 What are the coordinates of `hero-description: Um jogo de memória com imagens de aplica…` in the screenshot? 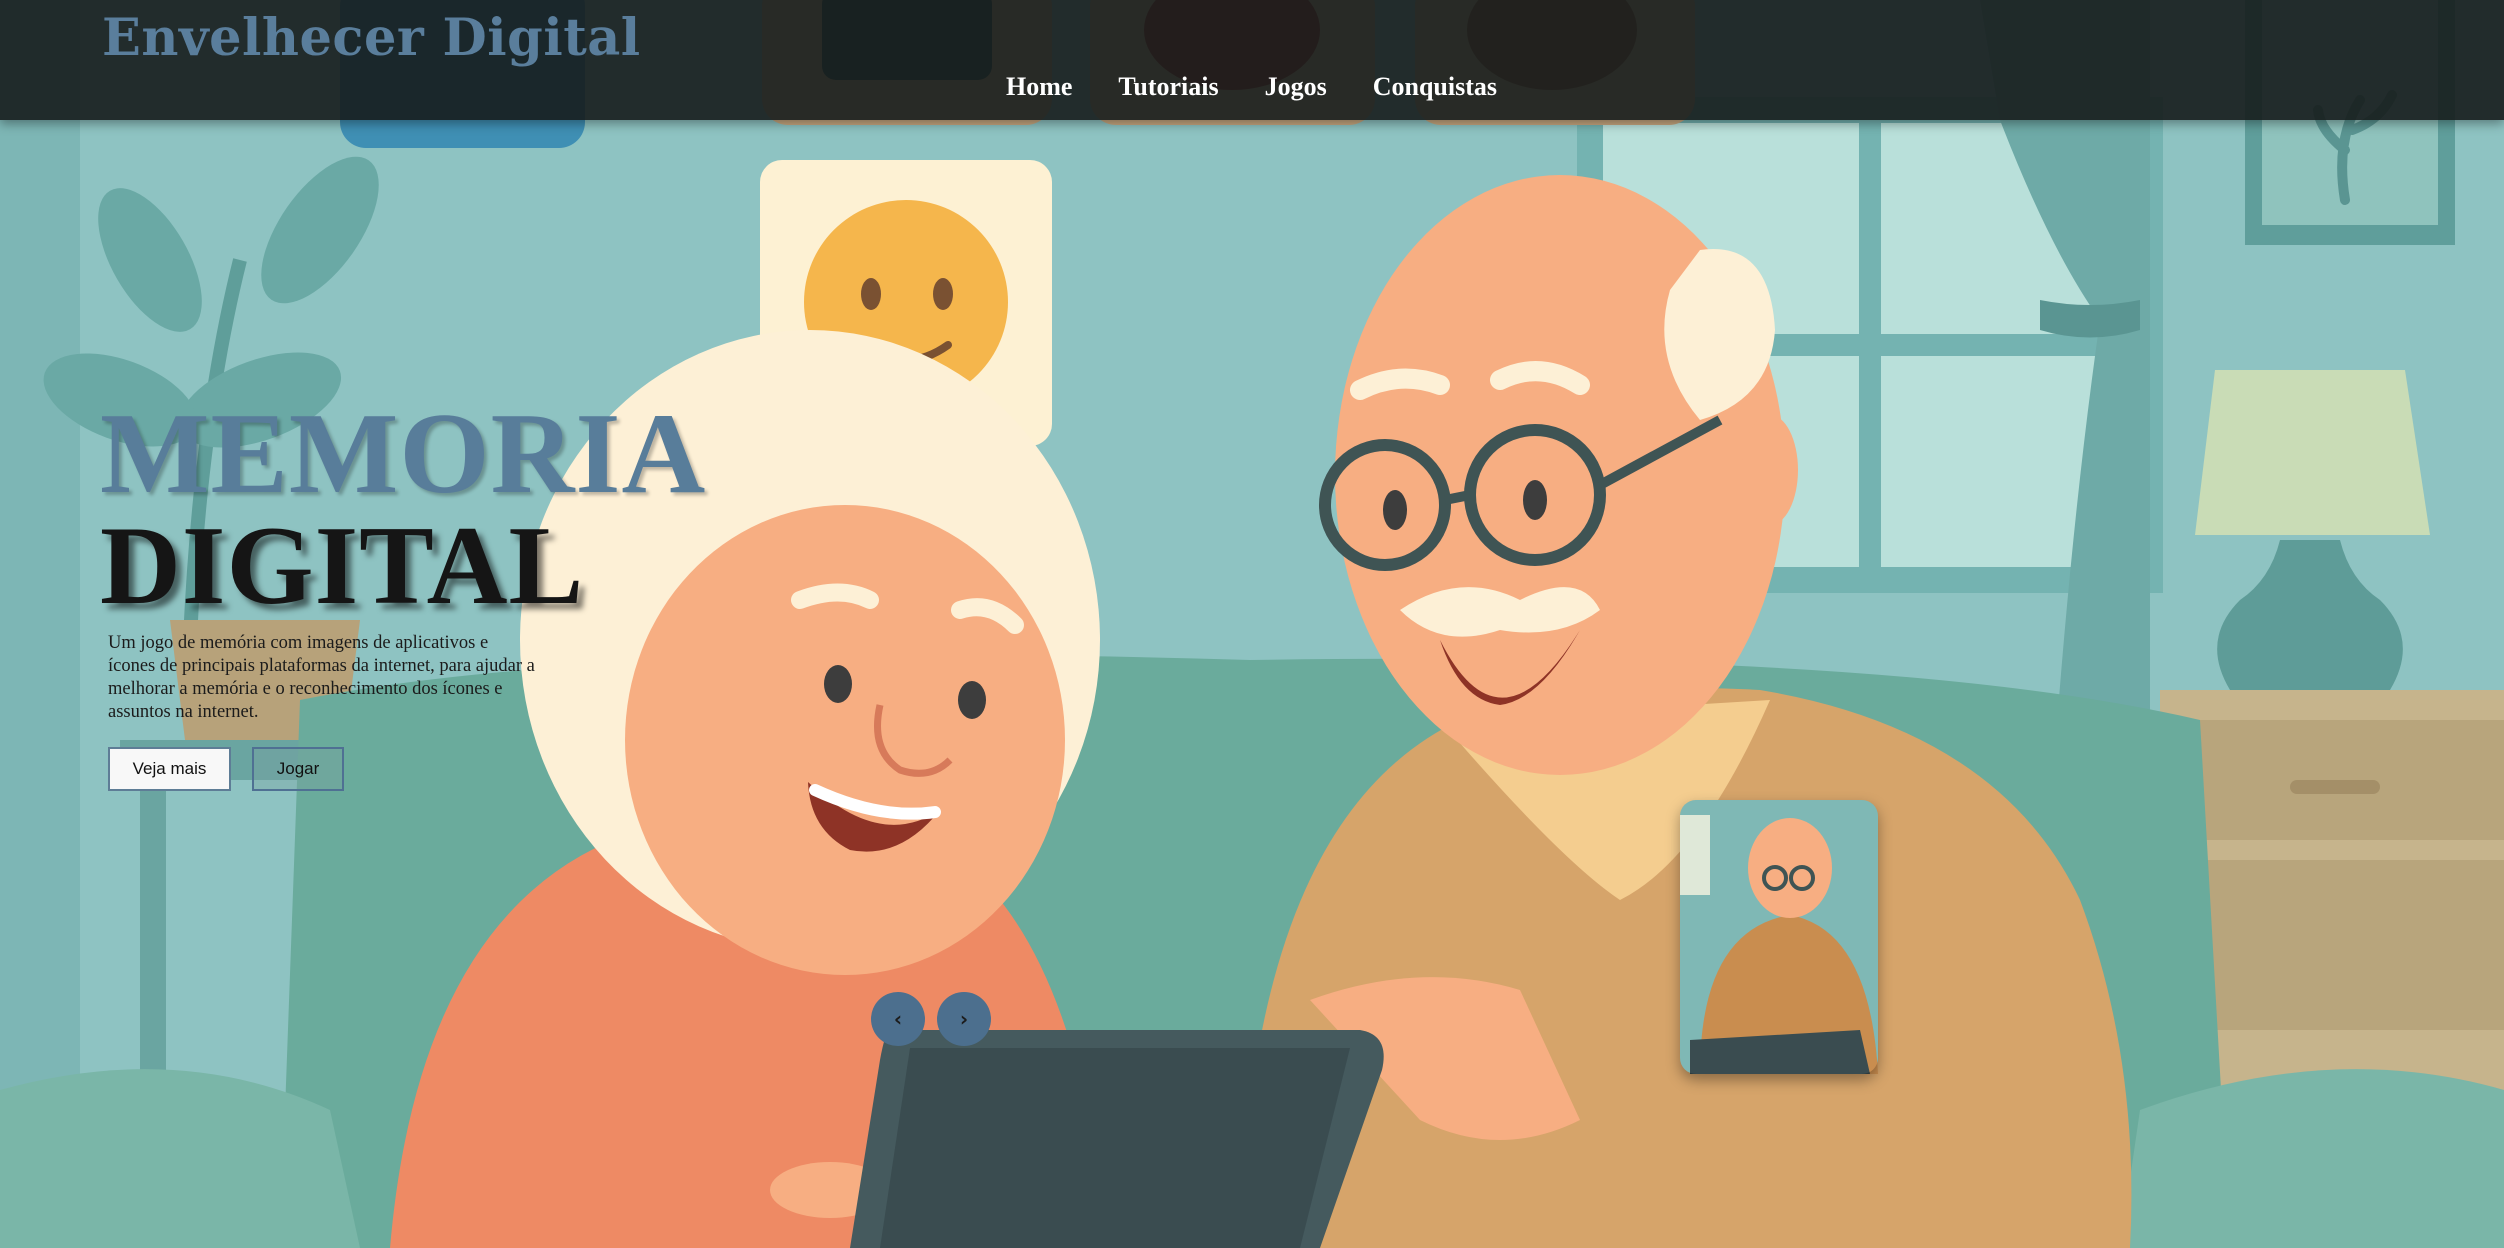 It's located at (321, 677).